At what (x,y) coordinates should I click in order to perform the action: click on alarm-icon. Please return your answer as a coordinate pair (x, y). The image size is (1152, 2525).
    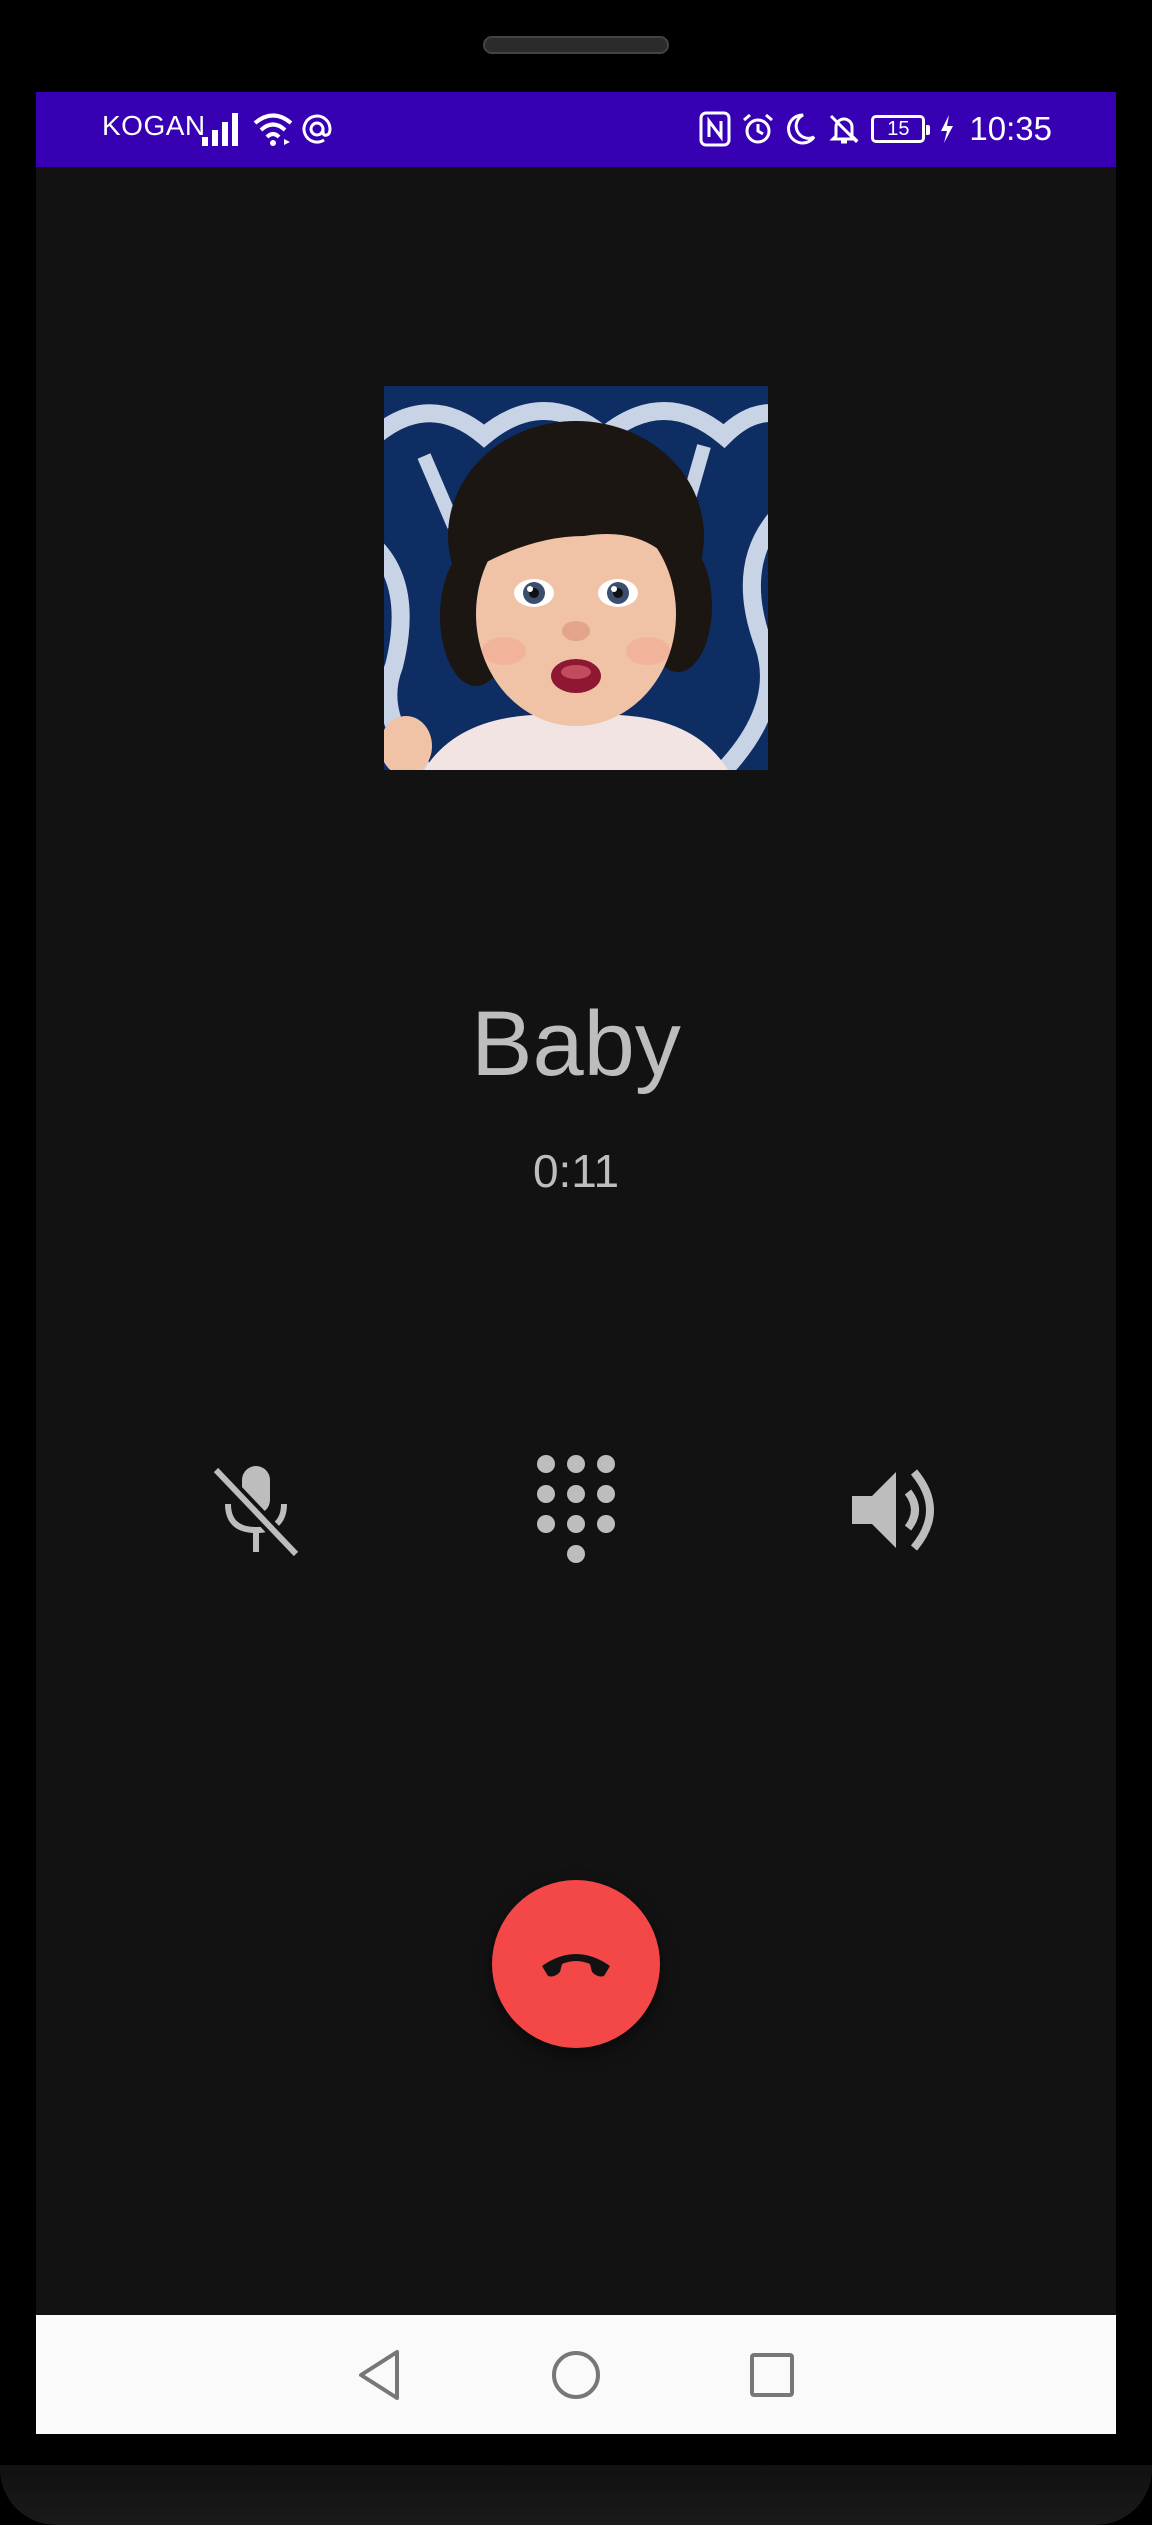
    Looking at the image, I should click on (758, 128).